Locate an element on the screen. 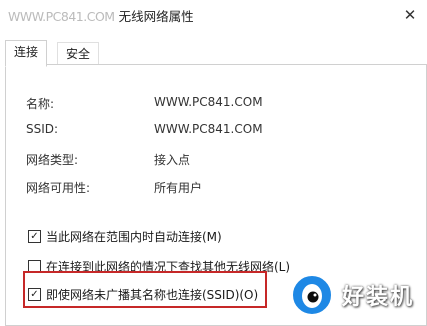 The height and width of the screenshot is (326, 427). auto-connect-label: 当此网络在范围内时自动连接(M) is located at coordinates (134, 237).